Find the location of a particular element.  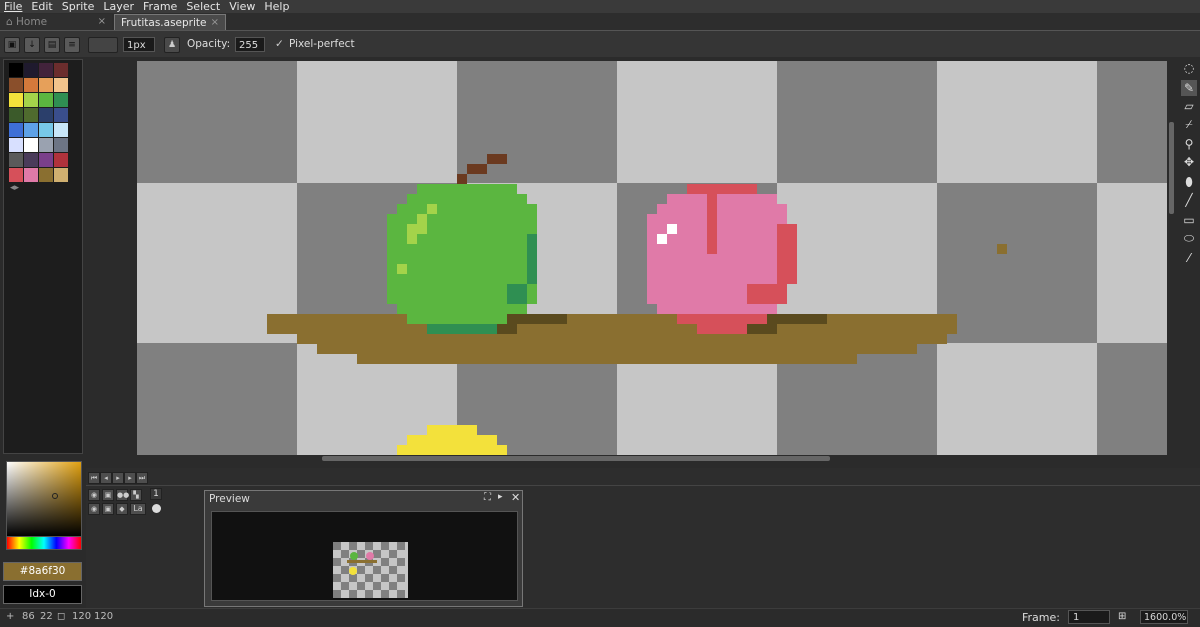

tab-bar: ⌂ Home × Frutitas.aseprite × is located at coordinates (600, 22).